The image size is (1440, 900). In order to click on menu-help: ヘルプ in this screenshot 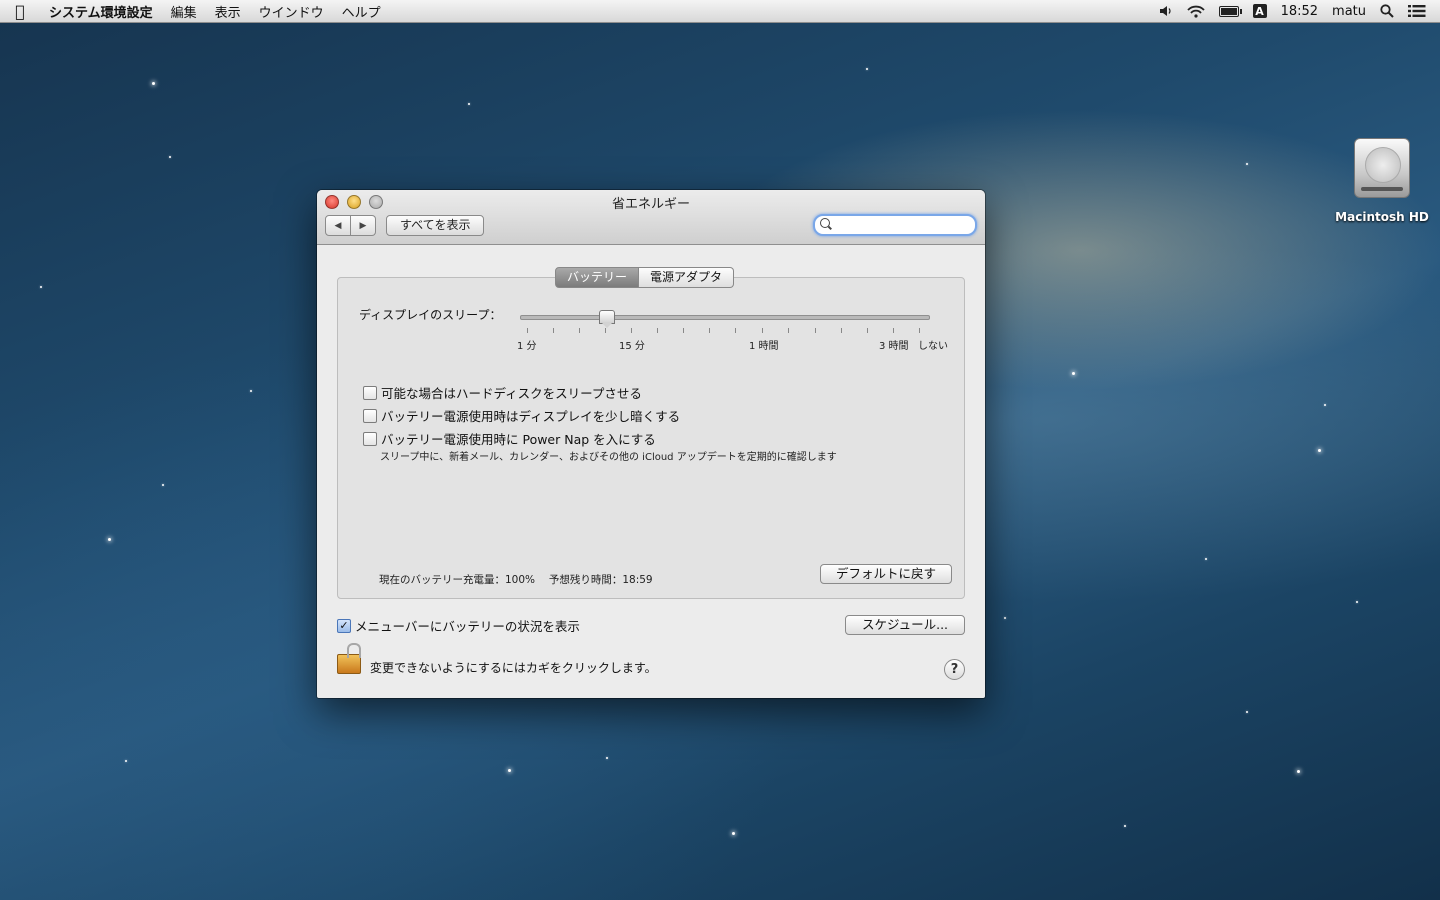, I will do `click(361, 11)`.